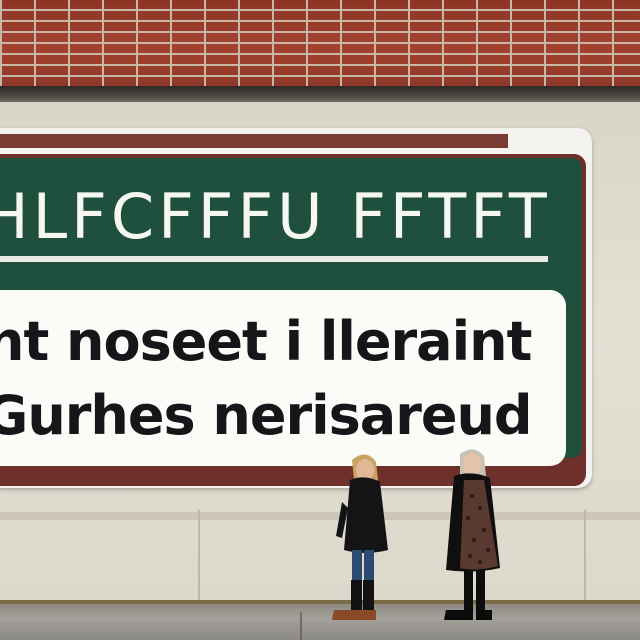 The height and width of the screenshot is (640, 640). I want to click on billboard-headline: HLFCFFFU FFTFT, so click(275, 216).